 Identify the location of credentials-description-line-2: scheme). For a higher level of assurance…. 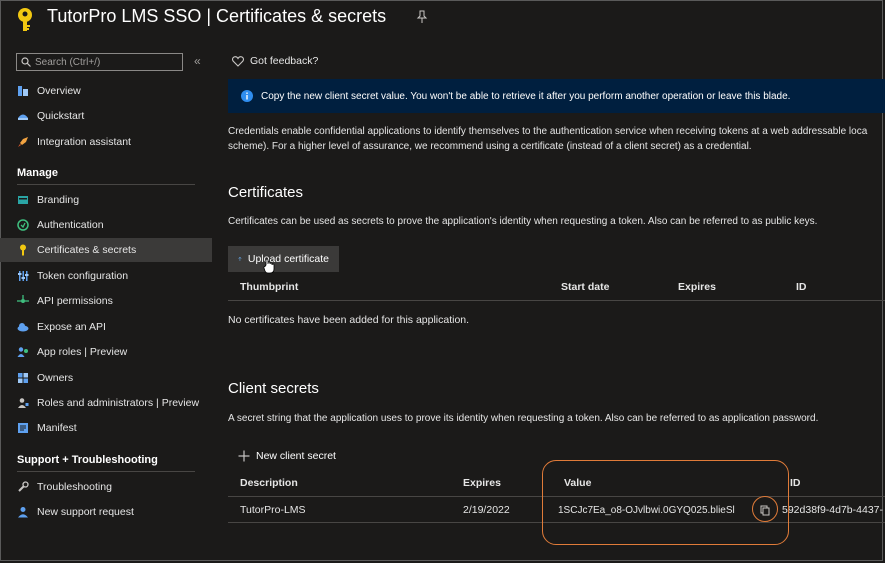
(490, 146).